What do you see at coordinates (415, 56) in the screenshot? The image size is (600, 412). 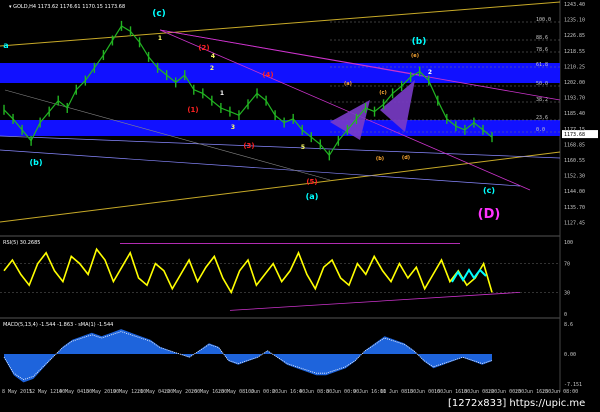 I see `wave-label: (e)` at bounding box center [415, 56].